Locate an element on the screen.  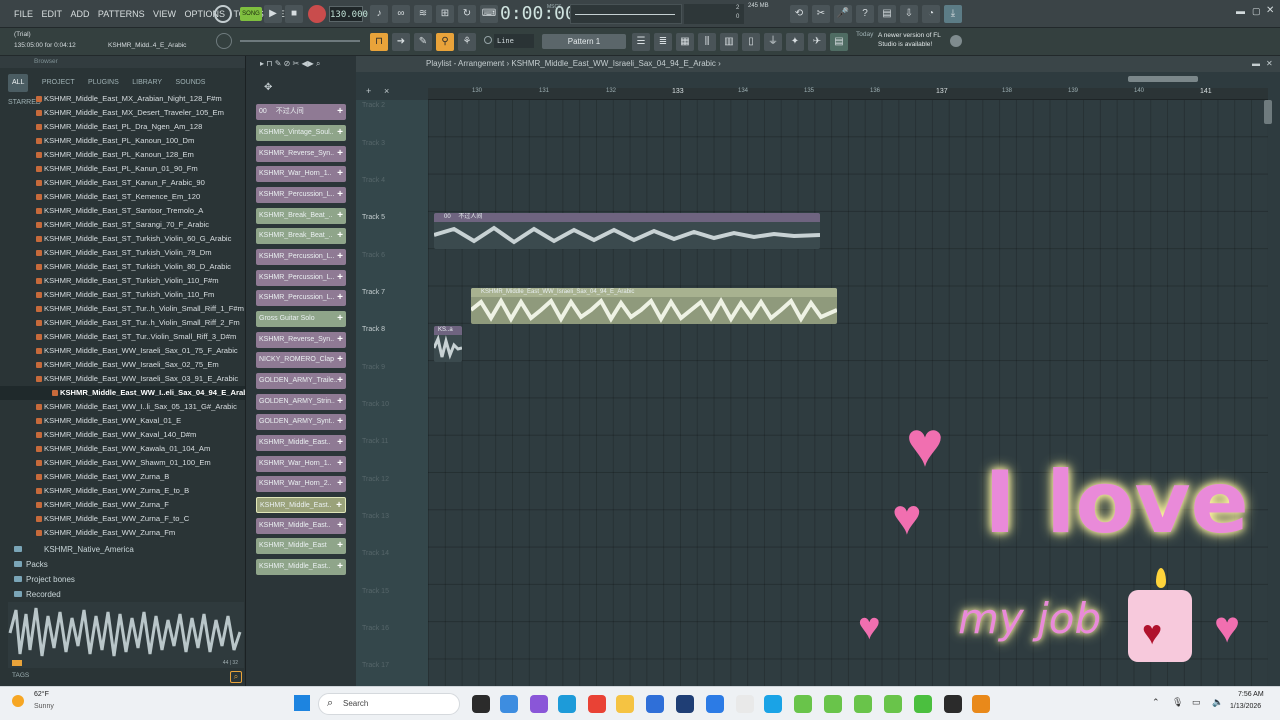
list-item: KSHMR_Middle_East_WW_Kaval_140_D#m is located at coordinates (122, 435).